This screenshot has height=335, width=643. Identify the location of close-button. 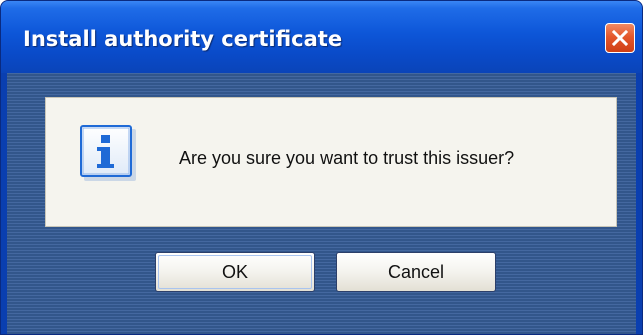
(620, 38).